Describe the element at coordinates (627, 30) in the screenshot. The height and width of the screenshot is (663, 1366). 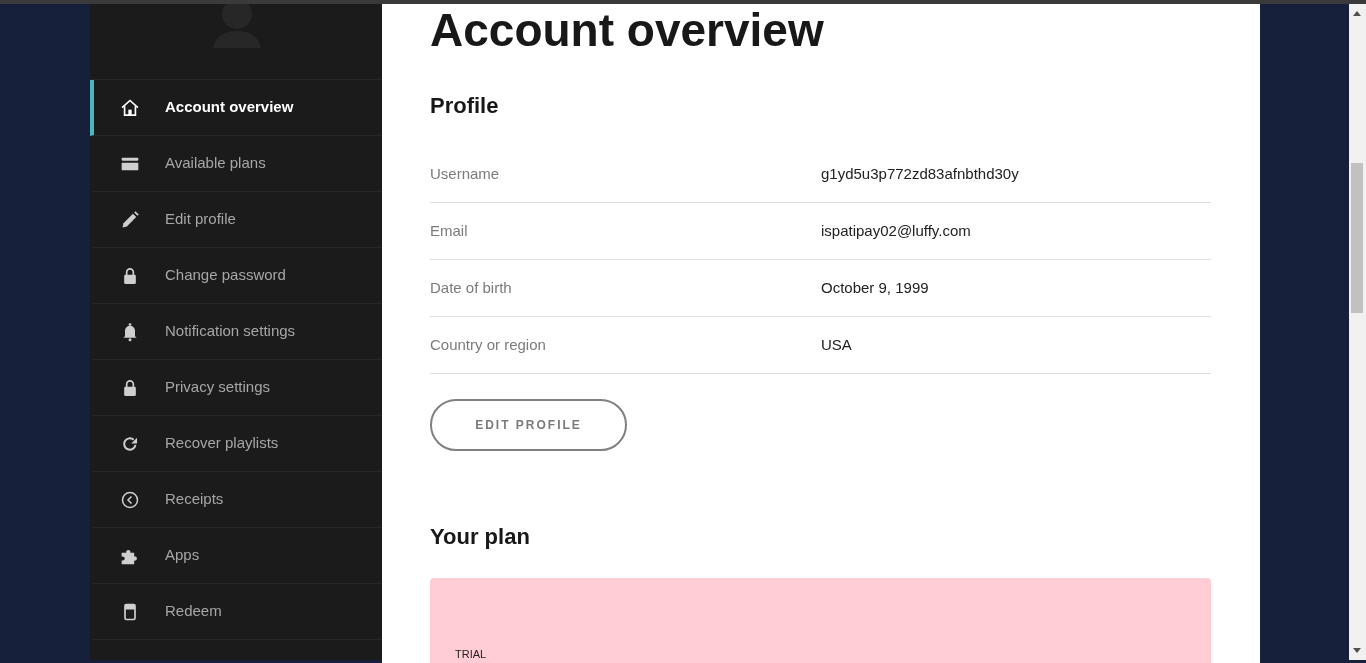
I see `page-title: Account overview` at that location.